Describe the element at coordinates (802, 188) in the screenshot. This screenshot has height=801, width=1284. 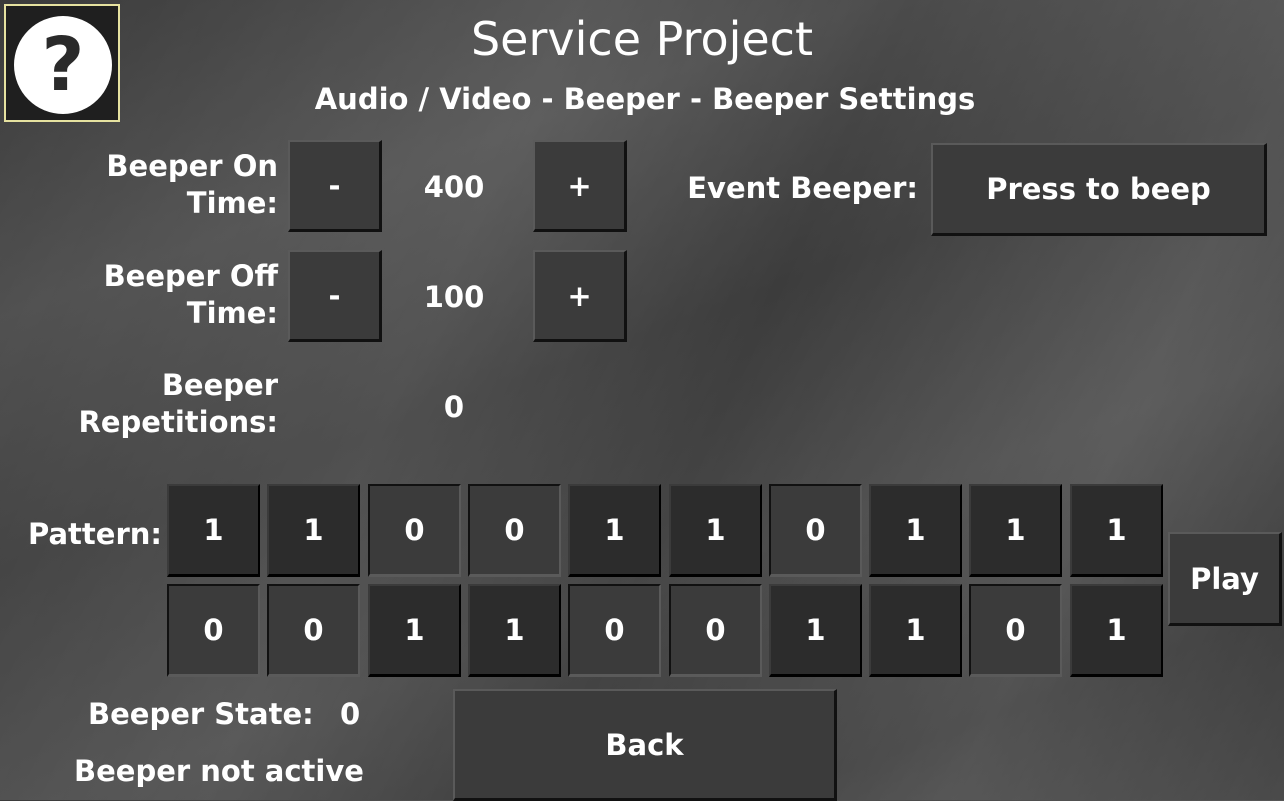
I see `event-beeper-label: Event Beeper:` at that location.